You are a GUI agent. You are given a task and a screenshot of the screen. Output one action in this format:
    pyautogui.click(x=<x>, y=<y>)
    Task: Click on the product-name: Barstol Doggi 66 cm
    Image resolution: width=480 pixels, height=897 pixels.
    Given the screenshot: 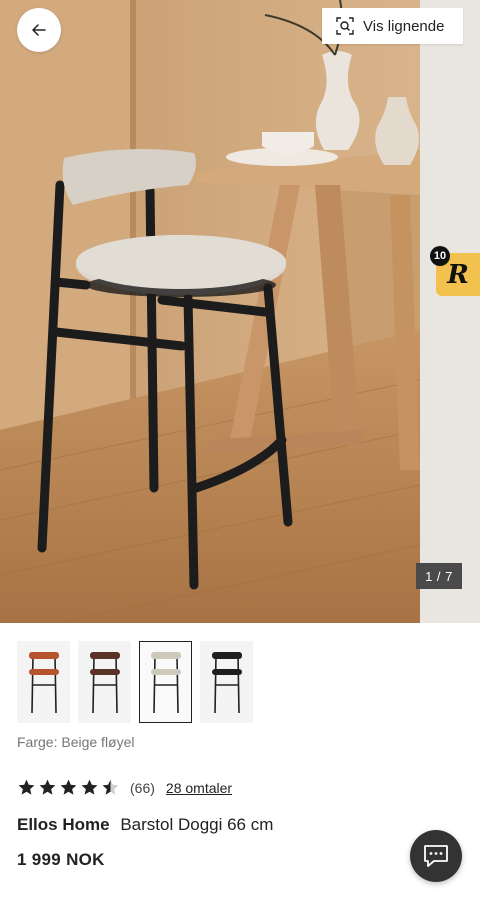 What is the action you would take?
    pyautogui.click(x=197, y=824)
    